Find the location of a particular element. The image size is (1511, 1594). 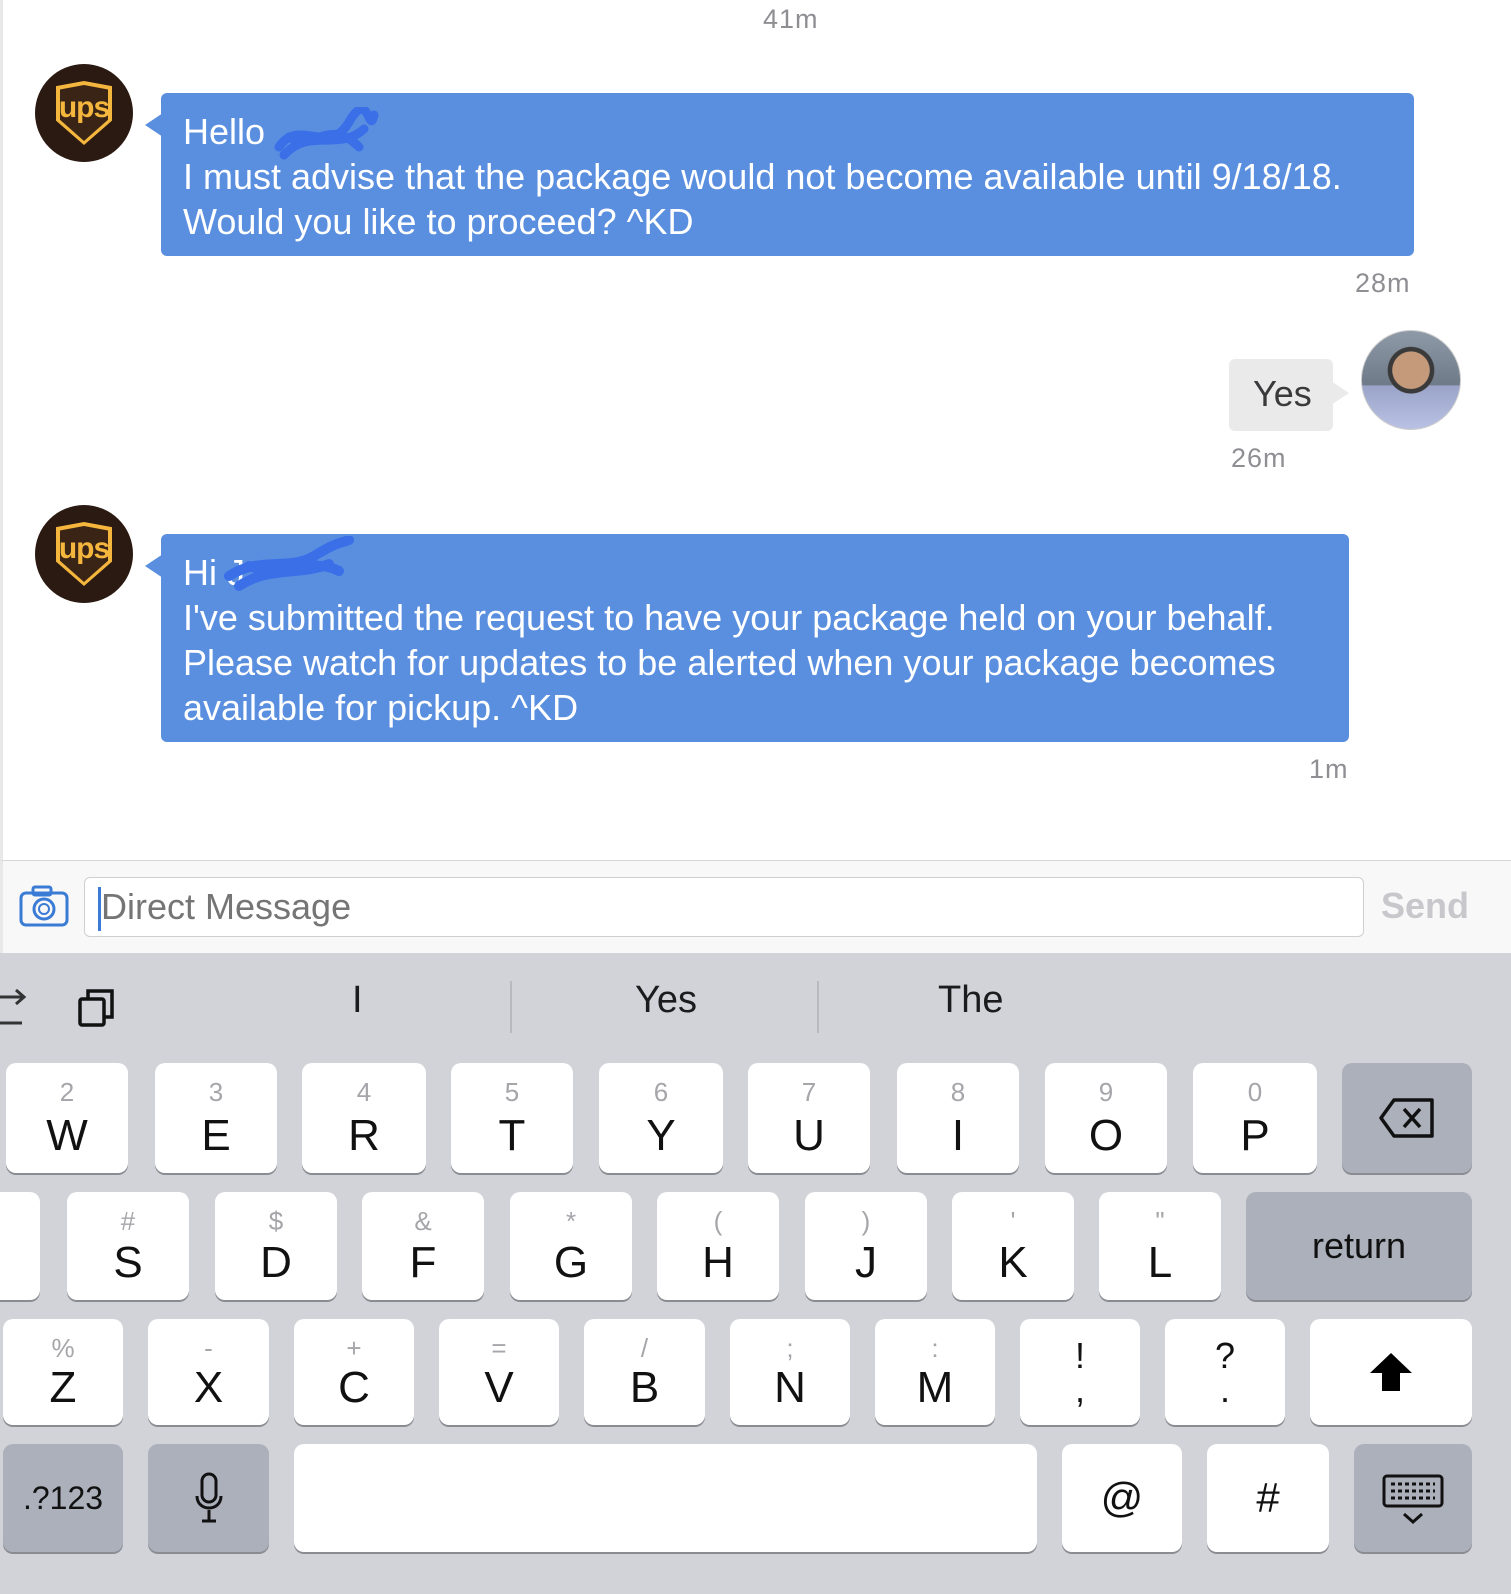

message-time: 28m is located at coordinates (1383, 283).